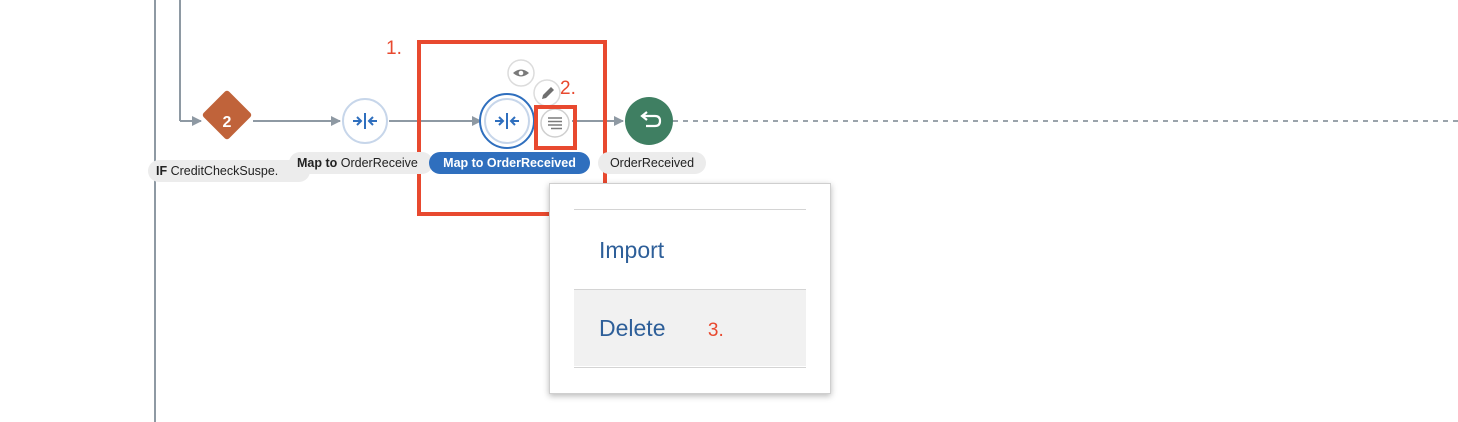 The image size is (1458, 422). I want to click on map-node-1-label: Map to OrderReceive, so click(361, 163).